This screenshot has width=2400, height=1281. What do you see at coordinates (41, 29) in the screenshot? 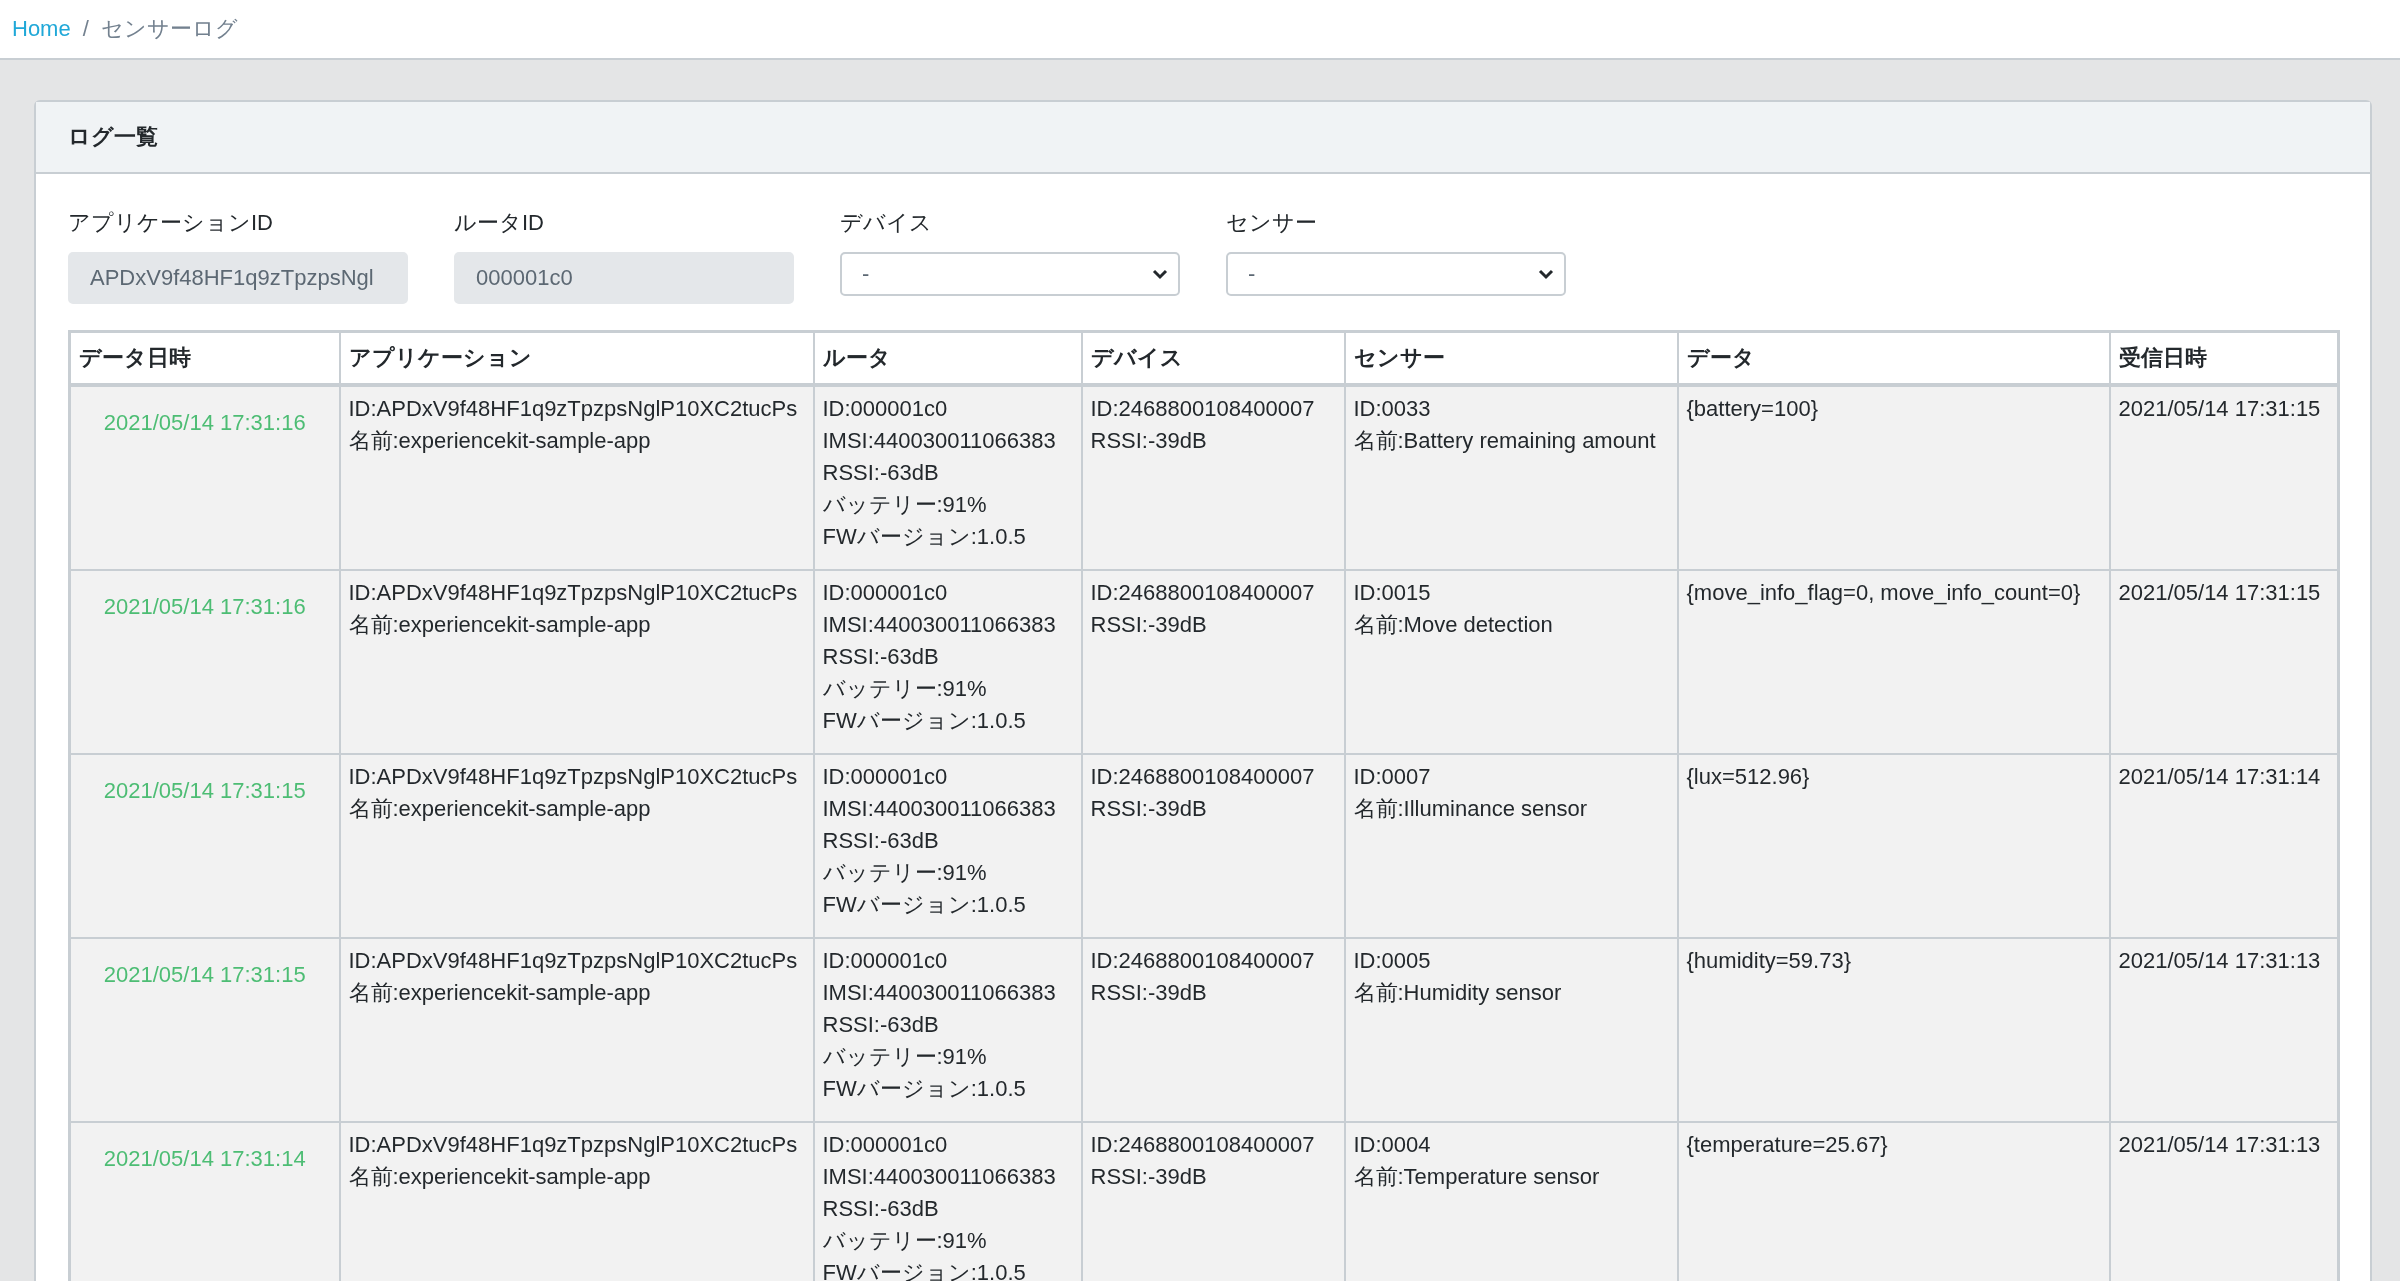
I see `breadcrumb-link: Home` at bounding box center [41, 29].